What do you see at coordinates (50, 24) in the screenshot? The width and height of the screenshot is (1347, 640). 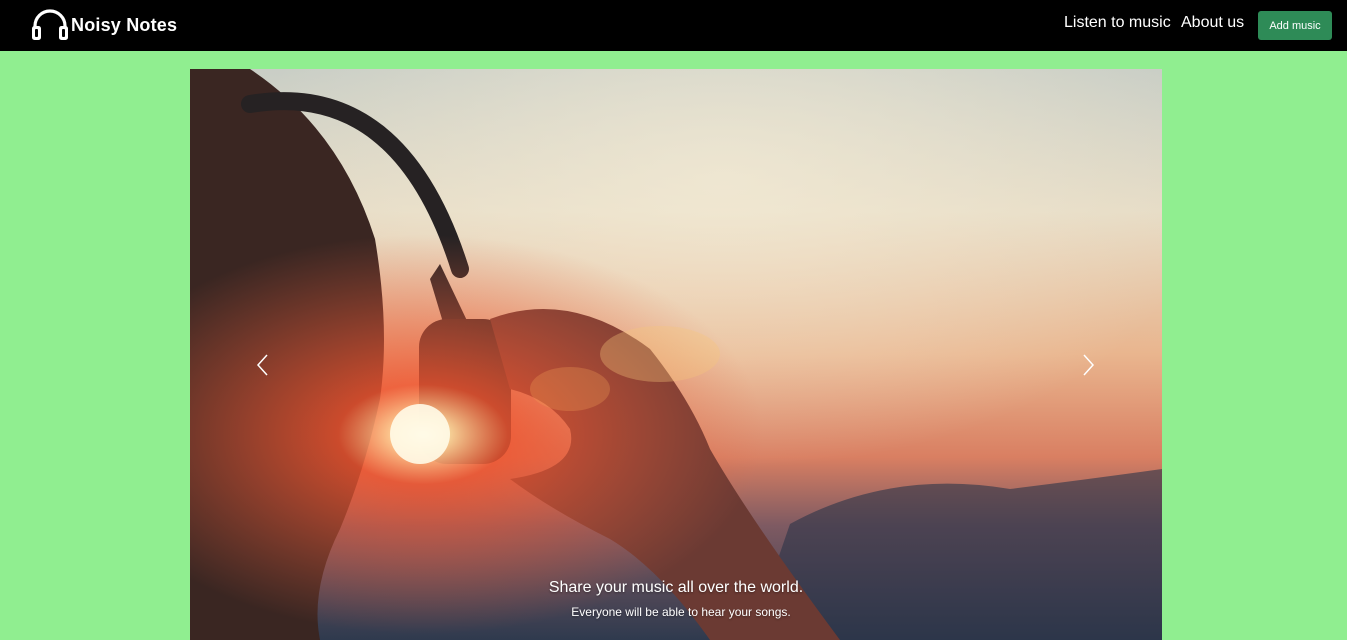 I see `headphones-icon` at bounding box center [50, 24].